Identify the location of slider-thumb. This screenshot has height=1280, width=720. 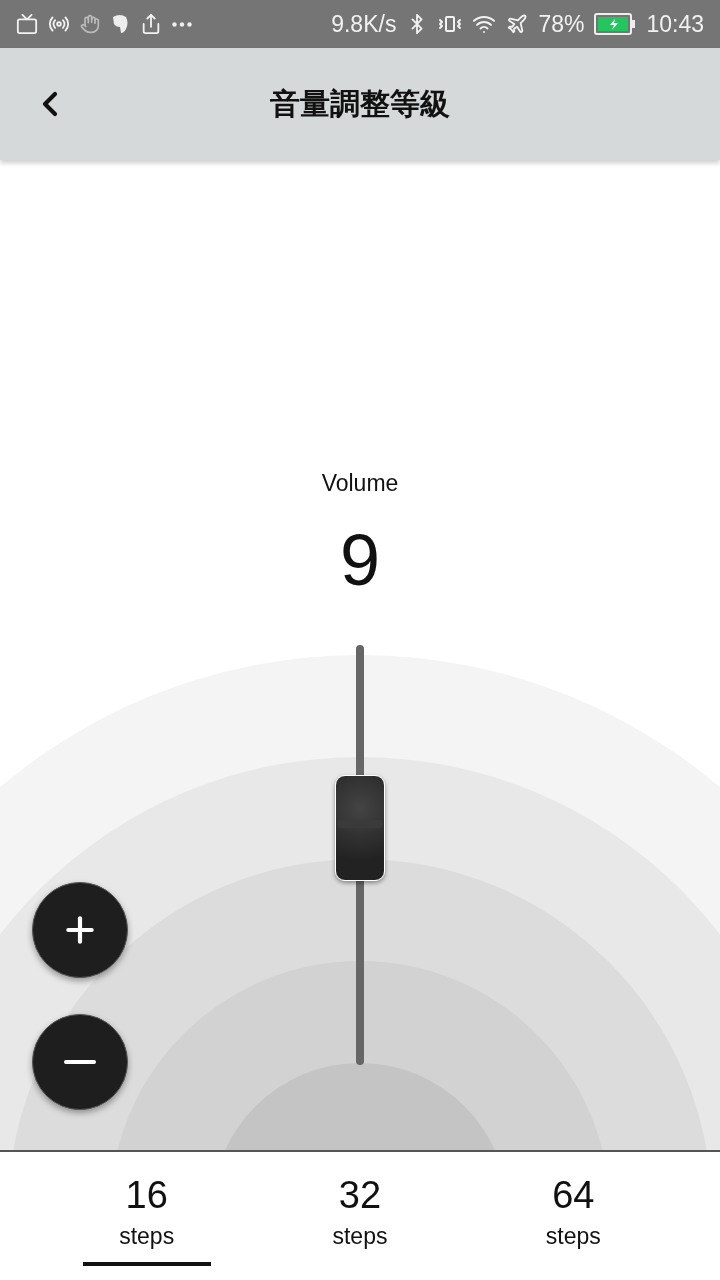
(360, 827).